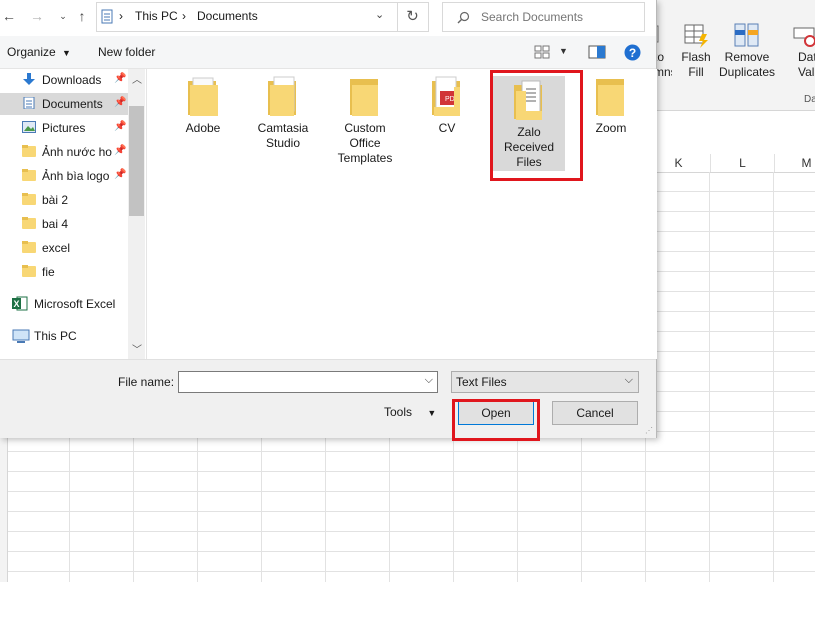 The height and width of the screenshot is (628, 815). Describe the element at coordinates (55, 200) in the screenshot. I see `nav-item-label: bài 2` at that location.